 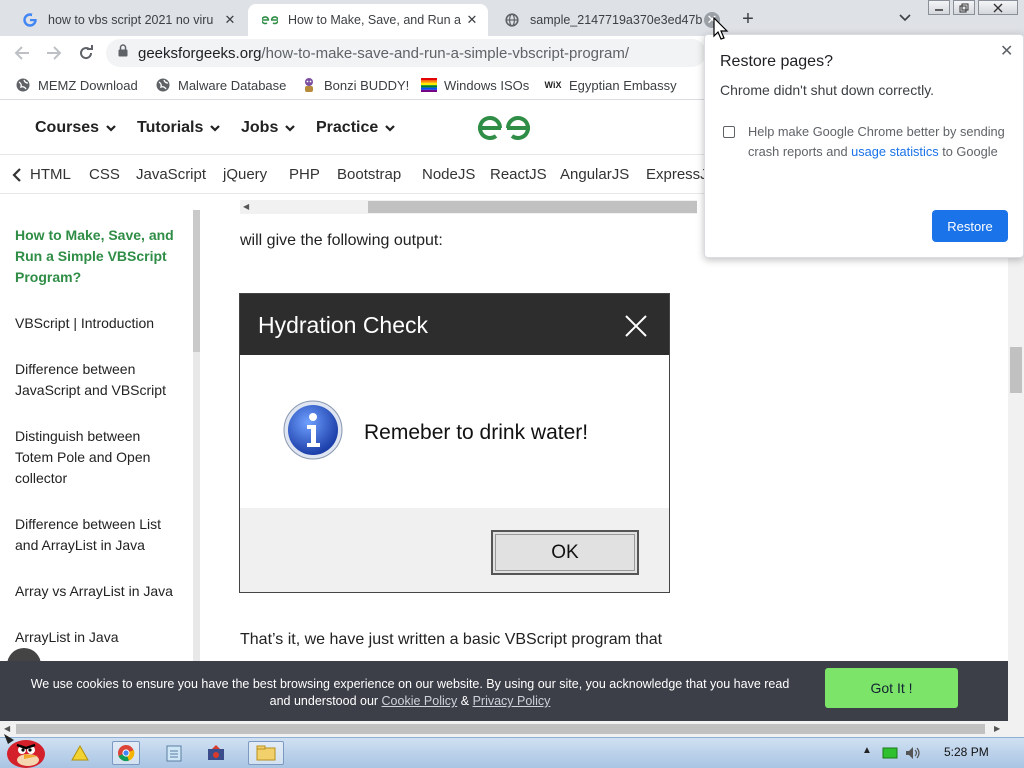 I want to click on bookmark-windows-isos: Windows ISOs, so click(x=475, y=85).